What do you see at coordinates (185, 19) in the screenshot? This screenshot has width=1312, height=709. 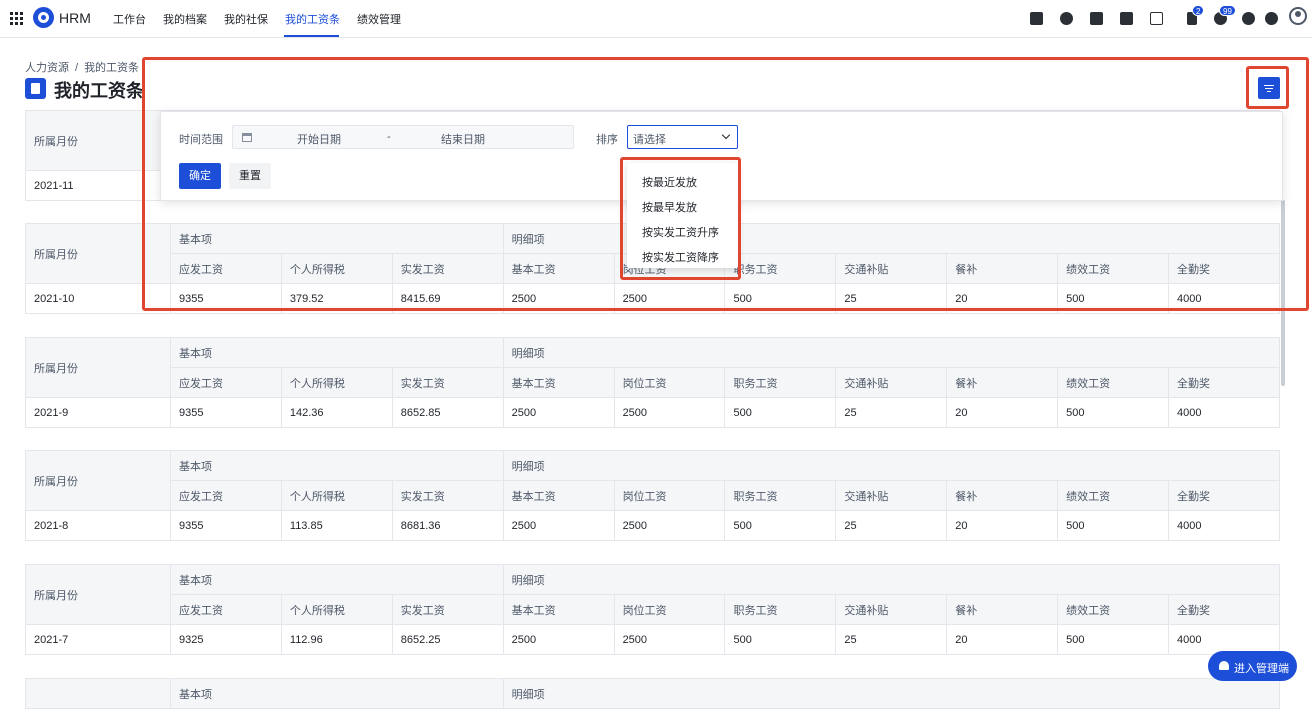 I see `nav-item-my-profile: 我的档案` at bounding box center [185, 19].